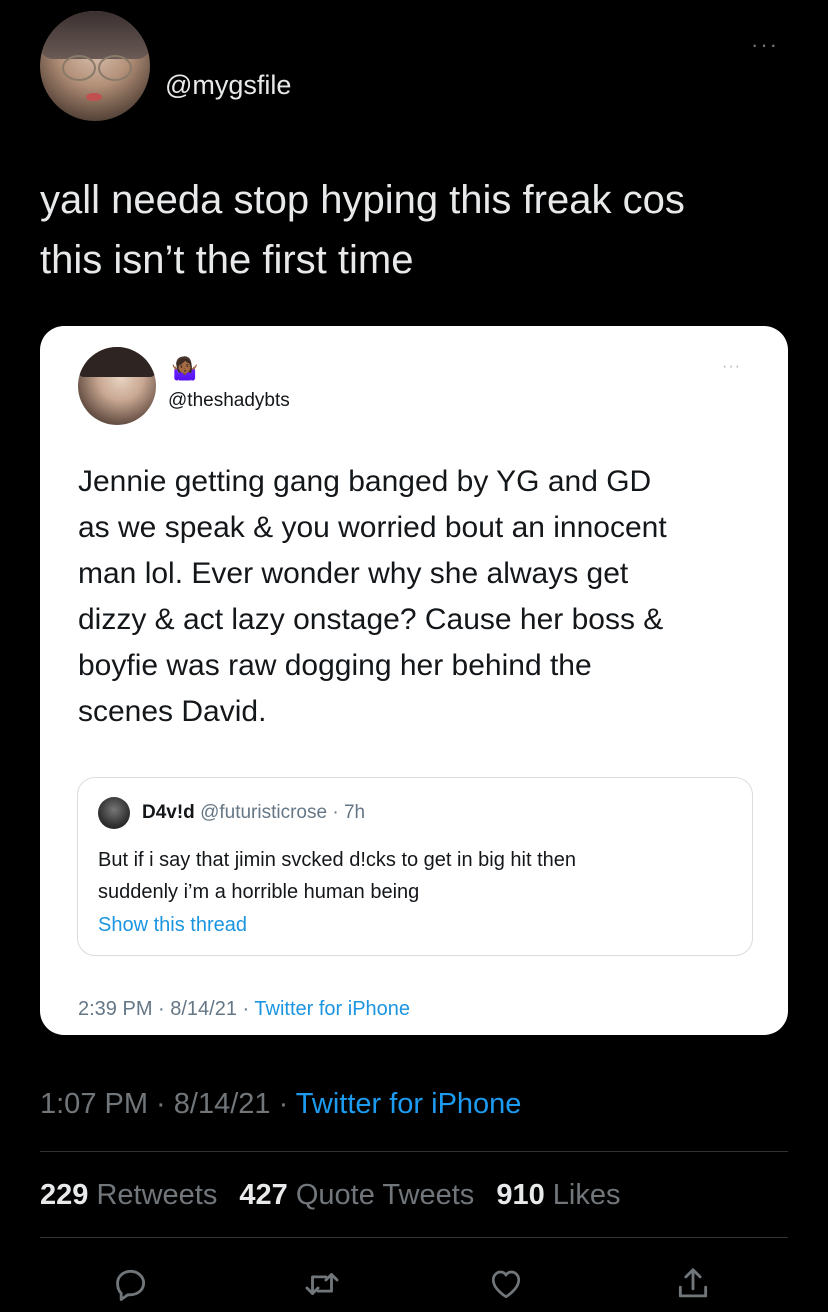 The height and width of the screenshot is (1312, 828). I want to click on quoted-name: D4v!d, so click(168, 812).